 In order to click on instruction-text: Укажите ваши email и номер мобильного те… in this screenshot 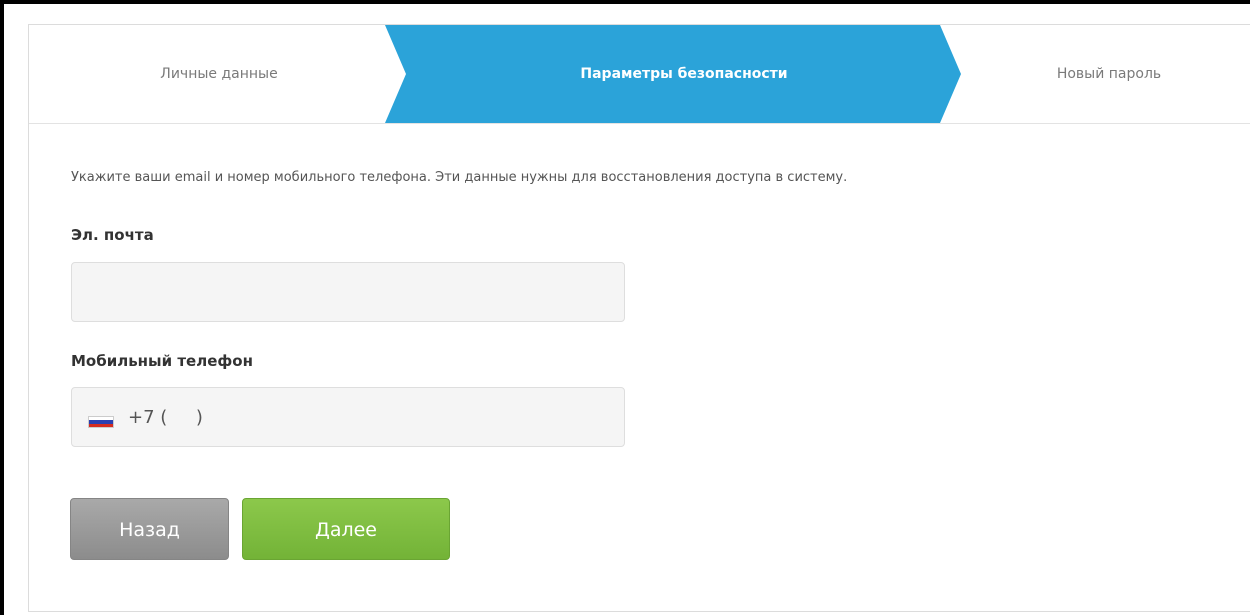, I will do `click(459, 177)`.